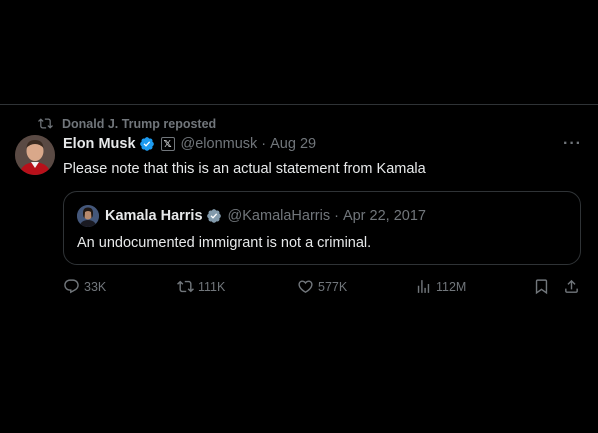 This screenshot has width=598, height=433. I want to click on author-handle: @elonmusk, so click(219, 144).